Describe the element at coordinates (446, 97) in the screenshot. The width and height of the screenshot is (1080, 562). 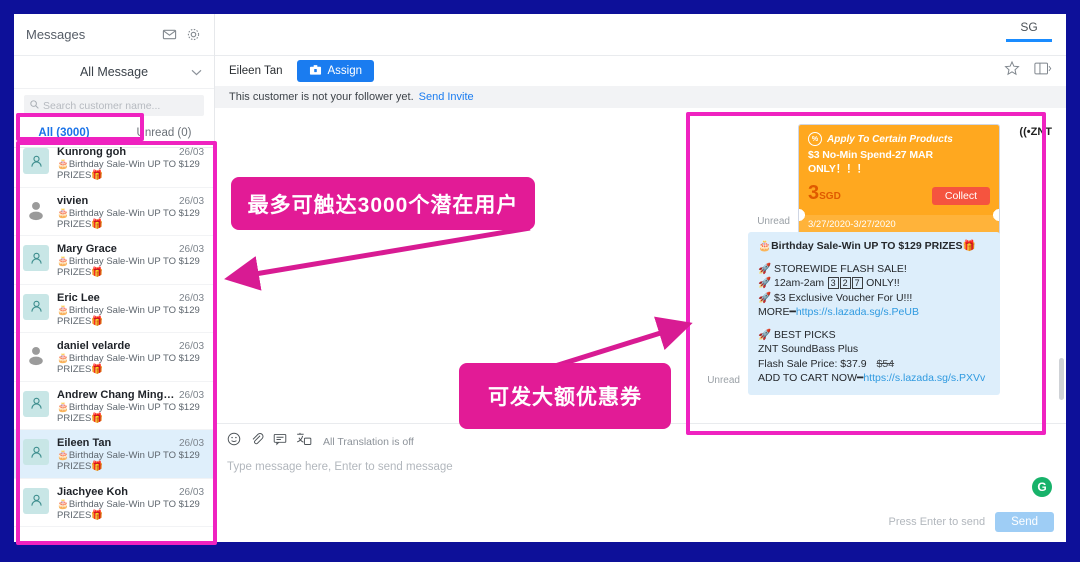
I see `send-invite-link: Send Invite` at that location.